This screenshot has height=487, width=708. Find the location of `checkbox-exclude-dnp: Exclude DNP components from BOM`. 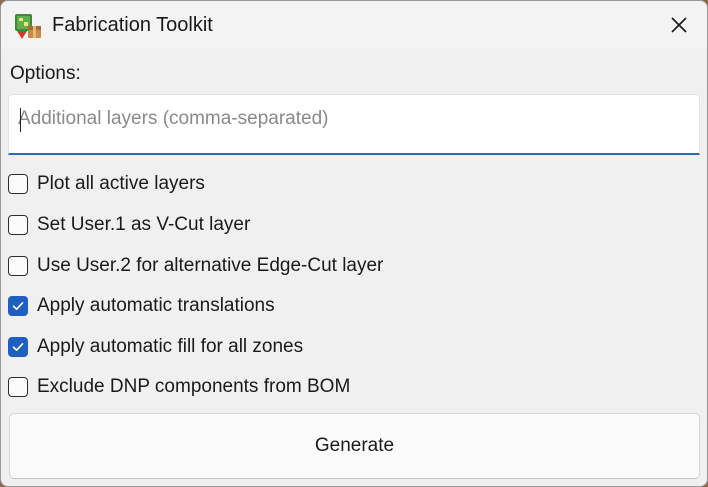

checkbox-exclude-dnp: Exclude DNP components from BOM is located at coordinates (179, 387).